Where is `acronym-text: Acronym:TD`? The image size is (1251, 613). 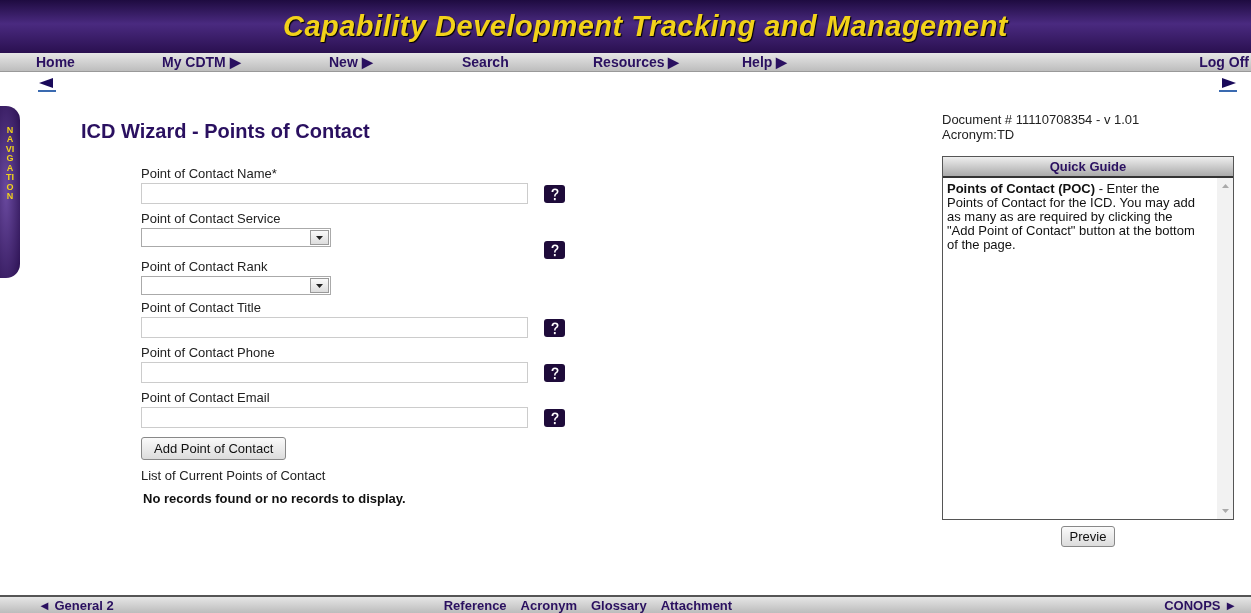 acronym-text: Acronym:TD is located at coordinates (979, 134).